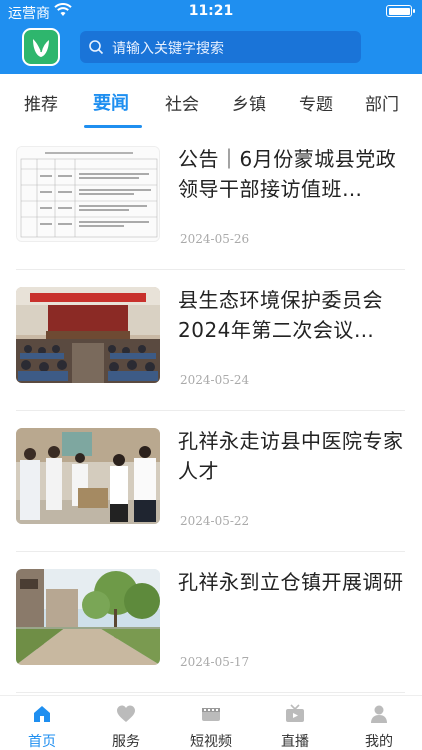 The width and height of the screenshot is (422, 750). What do you see at coordinates (126, 742) in the screenshot?
I see `nav-label: 服务` at bounding box center [126, 742].